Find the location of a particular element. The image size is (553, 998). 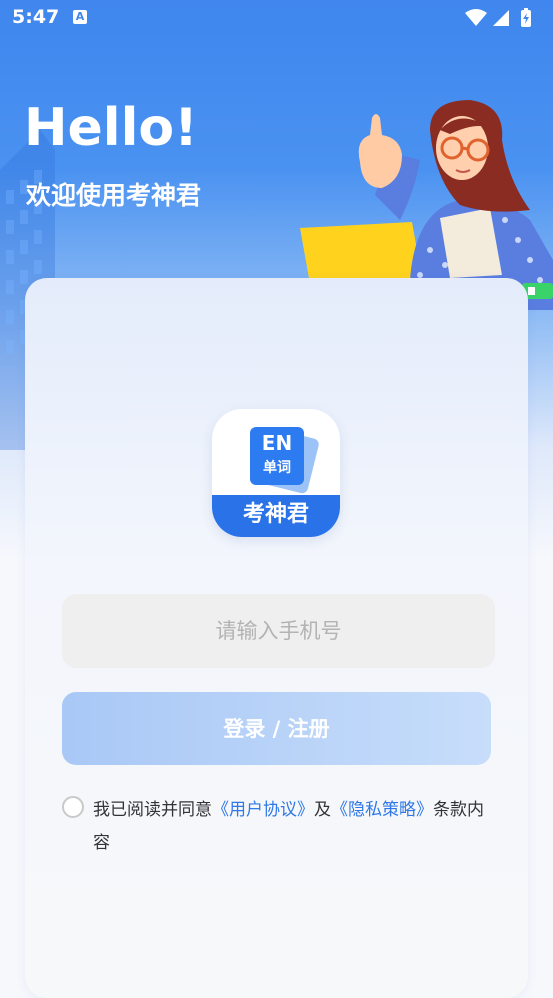

logo-brand-name: 考神君 is located at coordinates (276, 516).